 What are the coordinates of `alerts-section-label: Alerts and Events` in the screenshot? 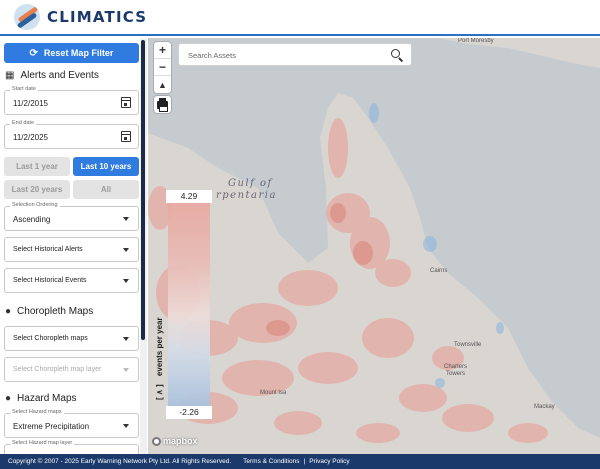 It's located at (59, 75).